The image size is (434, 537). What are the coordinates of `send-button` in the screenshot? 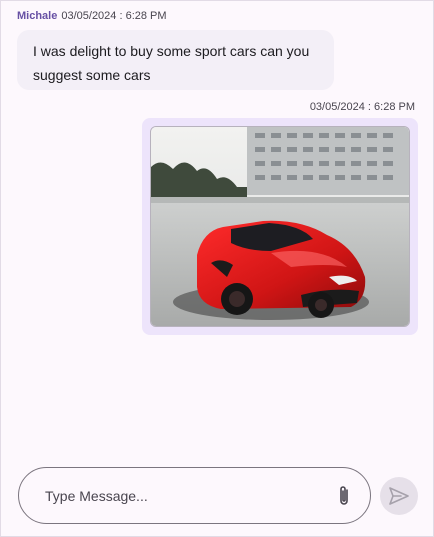 It's located at (399, 496).